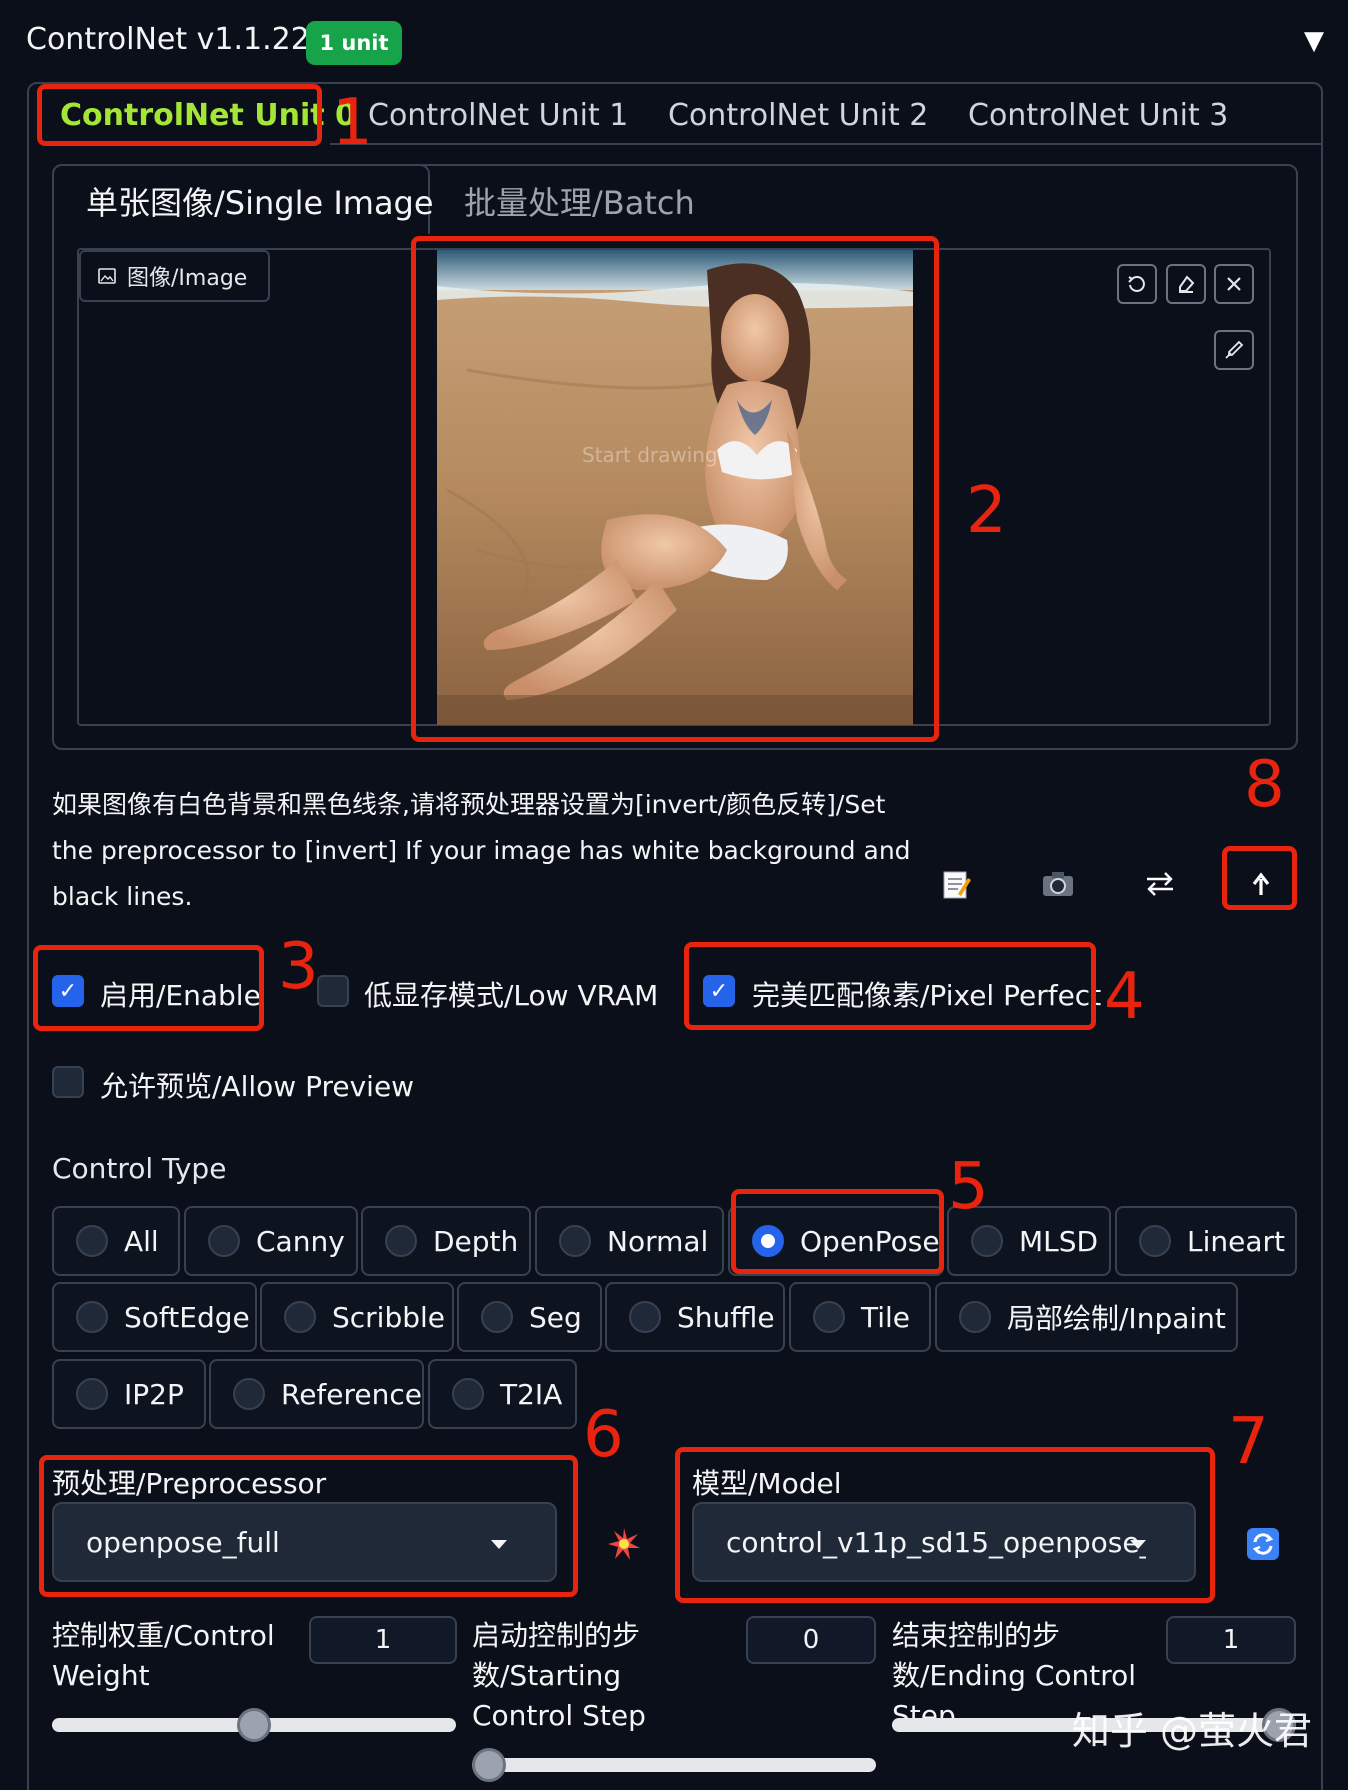  I want to click on radio-ip2p: IP2P, so click(129, 1394).